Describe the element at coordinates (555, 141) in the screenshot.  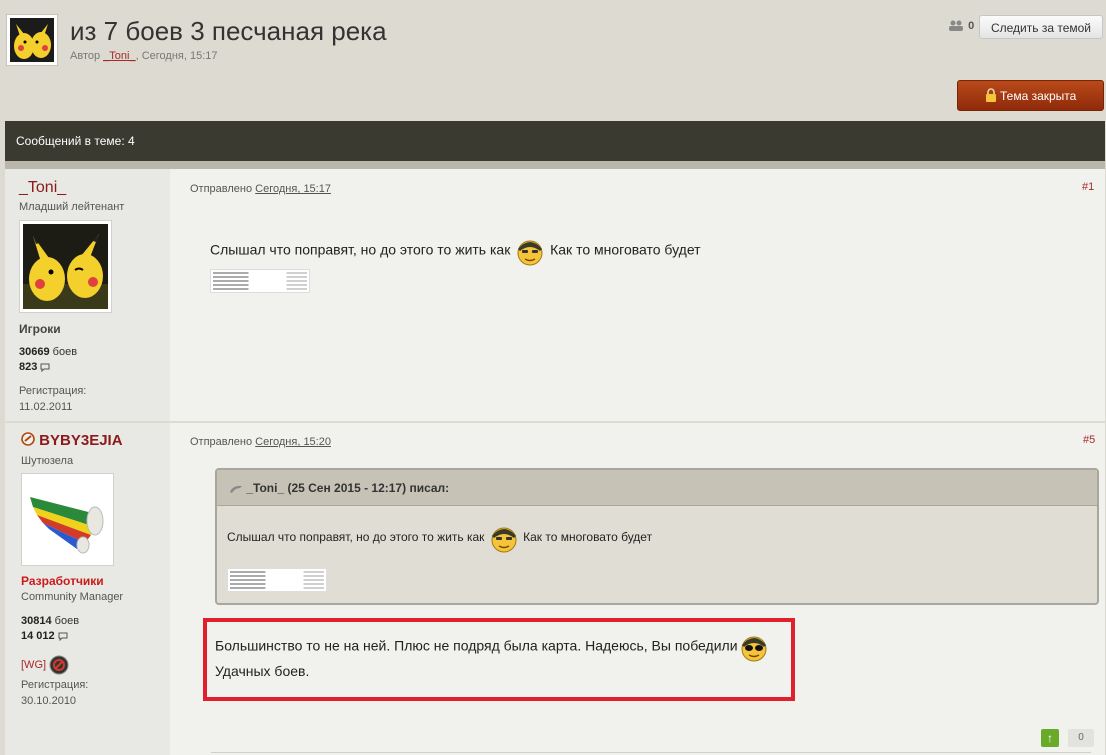
I see `posts-count-bar: Сообщений в теме: 4` at that location.